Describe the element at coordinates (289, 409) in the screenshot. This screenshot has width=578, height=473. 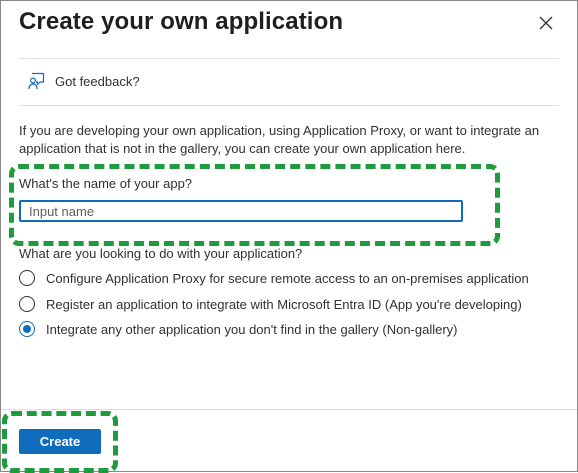
I see `footer-divider` at that location.